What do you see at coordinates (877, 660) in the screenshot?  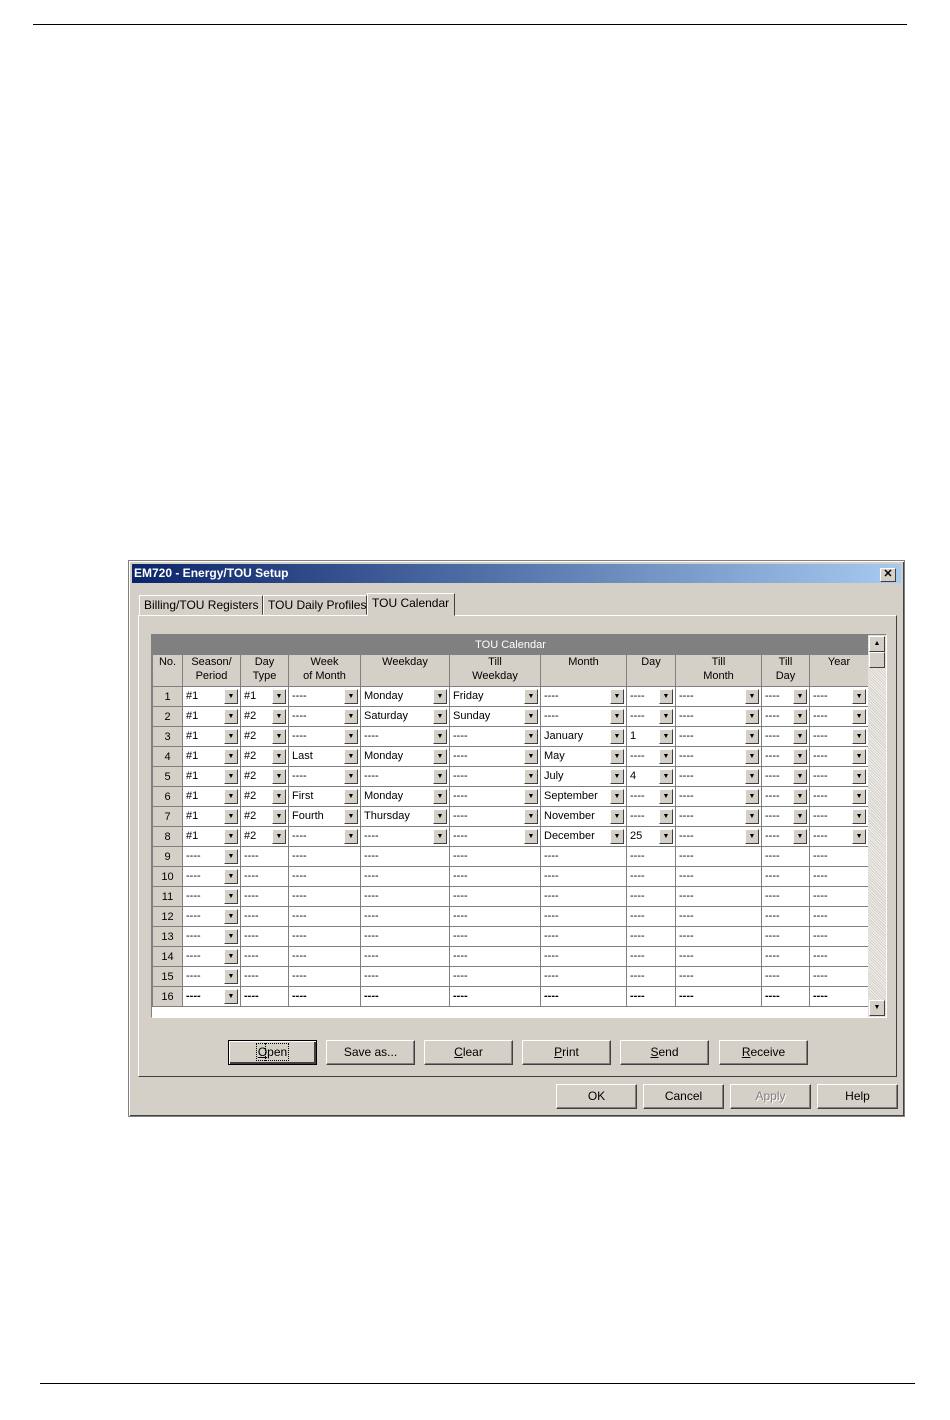 I see `scroll-thumb` at bounding box center [877, 660].